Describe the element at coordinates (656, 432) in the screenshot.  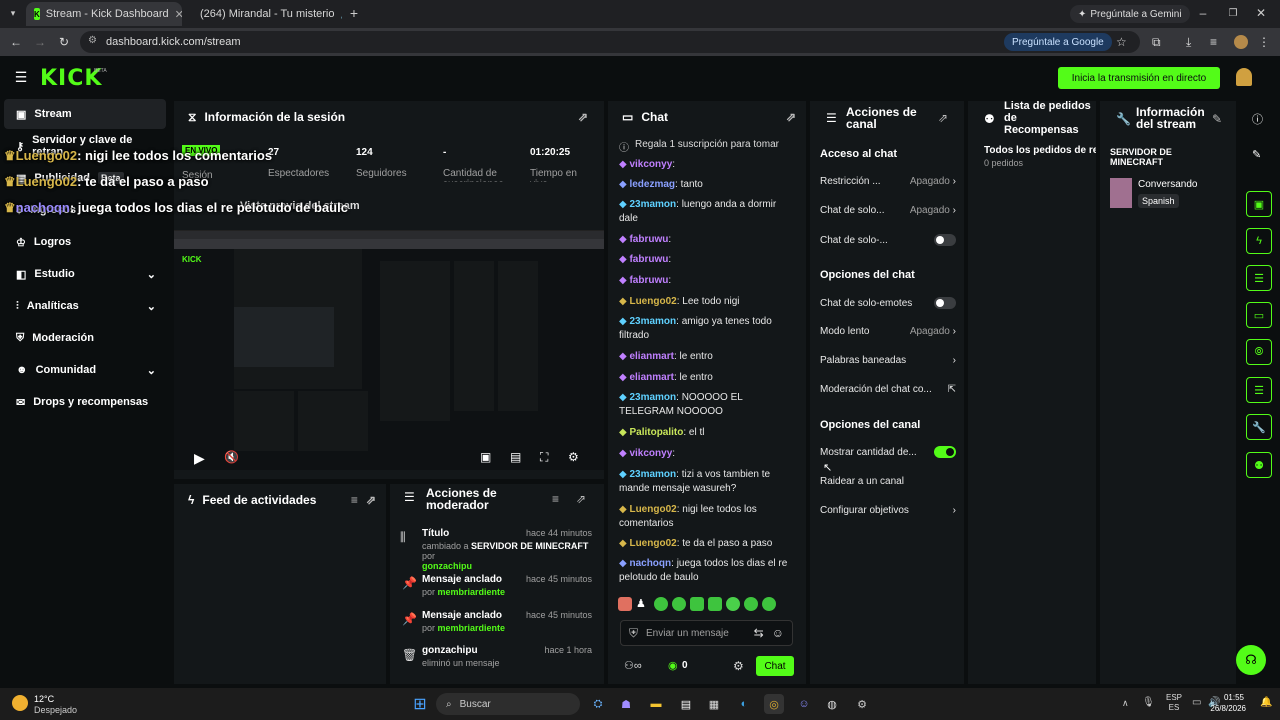
I see `chat-username: Palitopalito` at that location.